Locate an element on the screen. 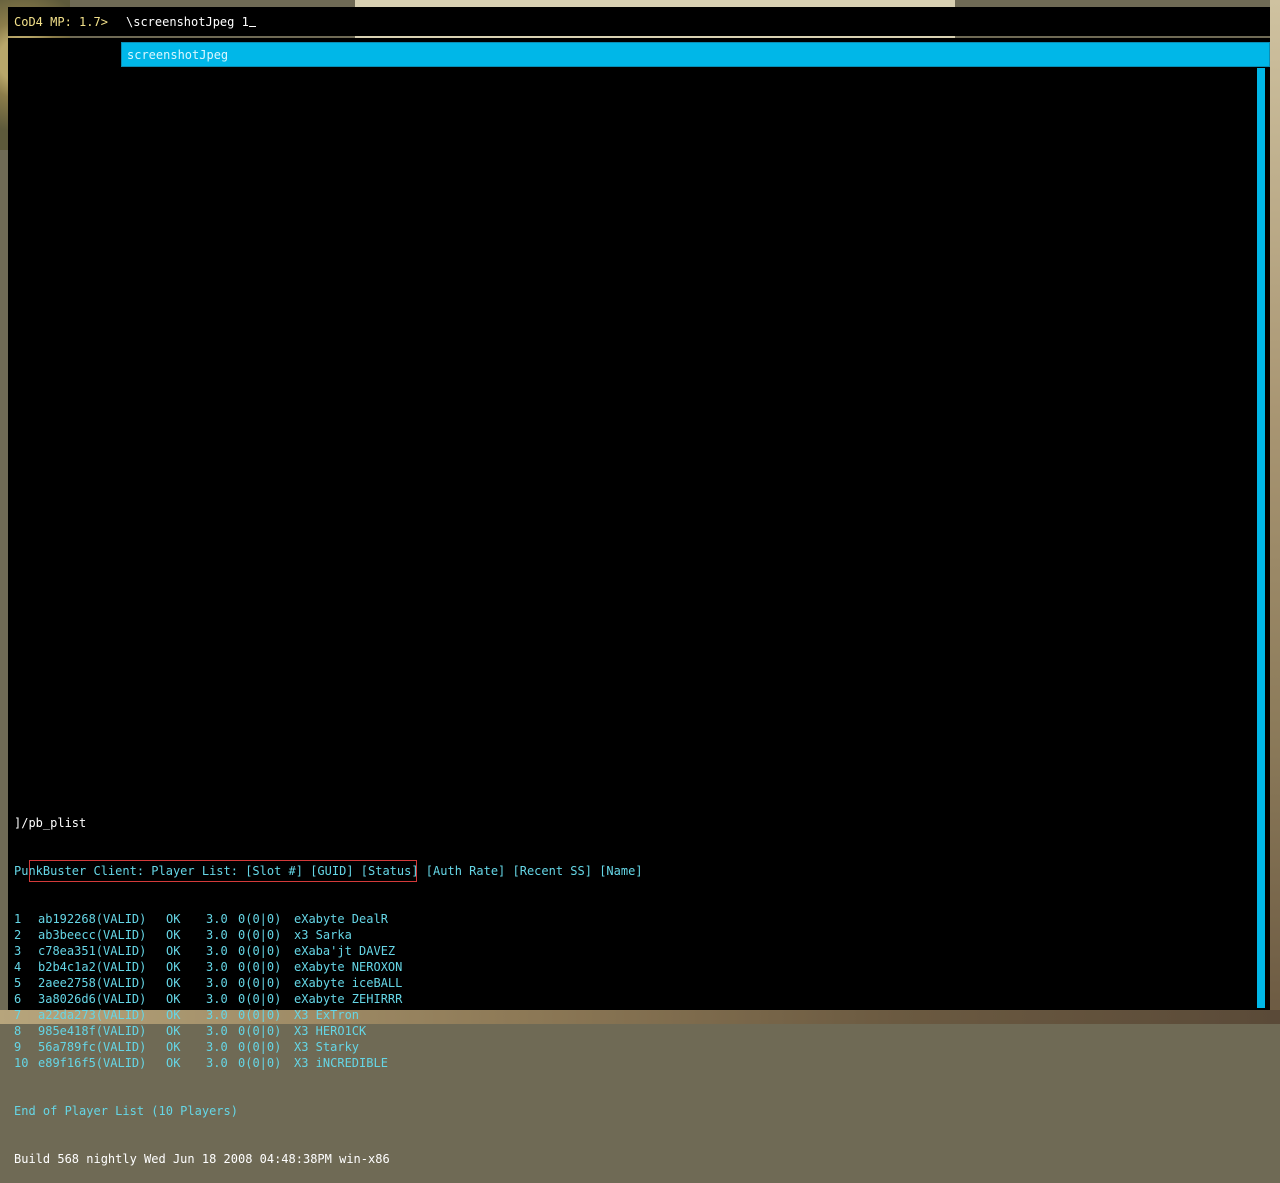 The height and width of the screenshot is (1183, 1280). player-guid: 3a8026d6(VALID) is located at coordinates (92, 999).